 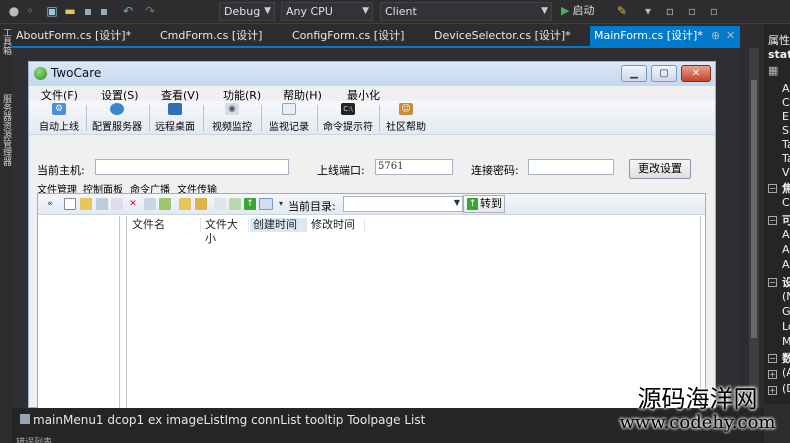 I want to click on chevron-down-icon: ▼, so click(x=544, y=11).